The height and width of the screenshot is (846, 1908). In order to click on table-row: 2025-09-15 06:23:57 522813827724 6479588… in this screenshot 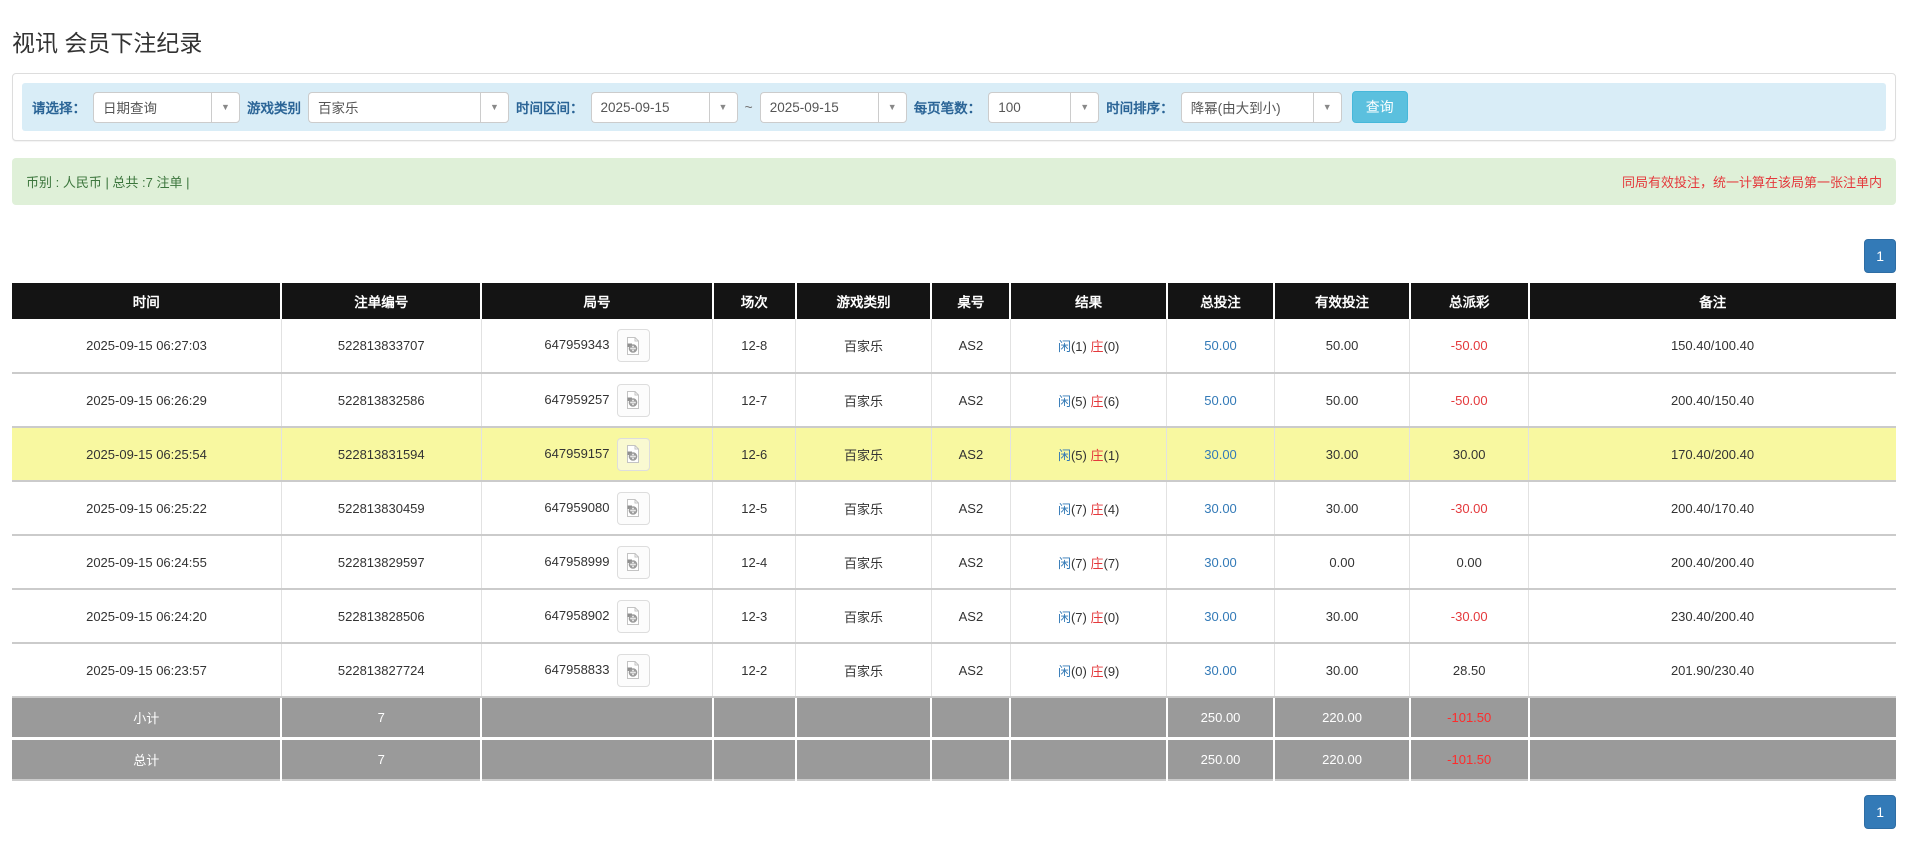, I will do `click(954, 669)`.